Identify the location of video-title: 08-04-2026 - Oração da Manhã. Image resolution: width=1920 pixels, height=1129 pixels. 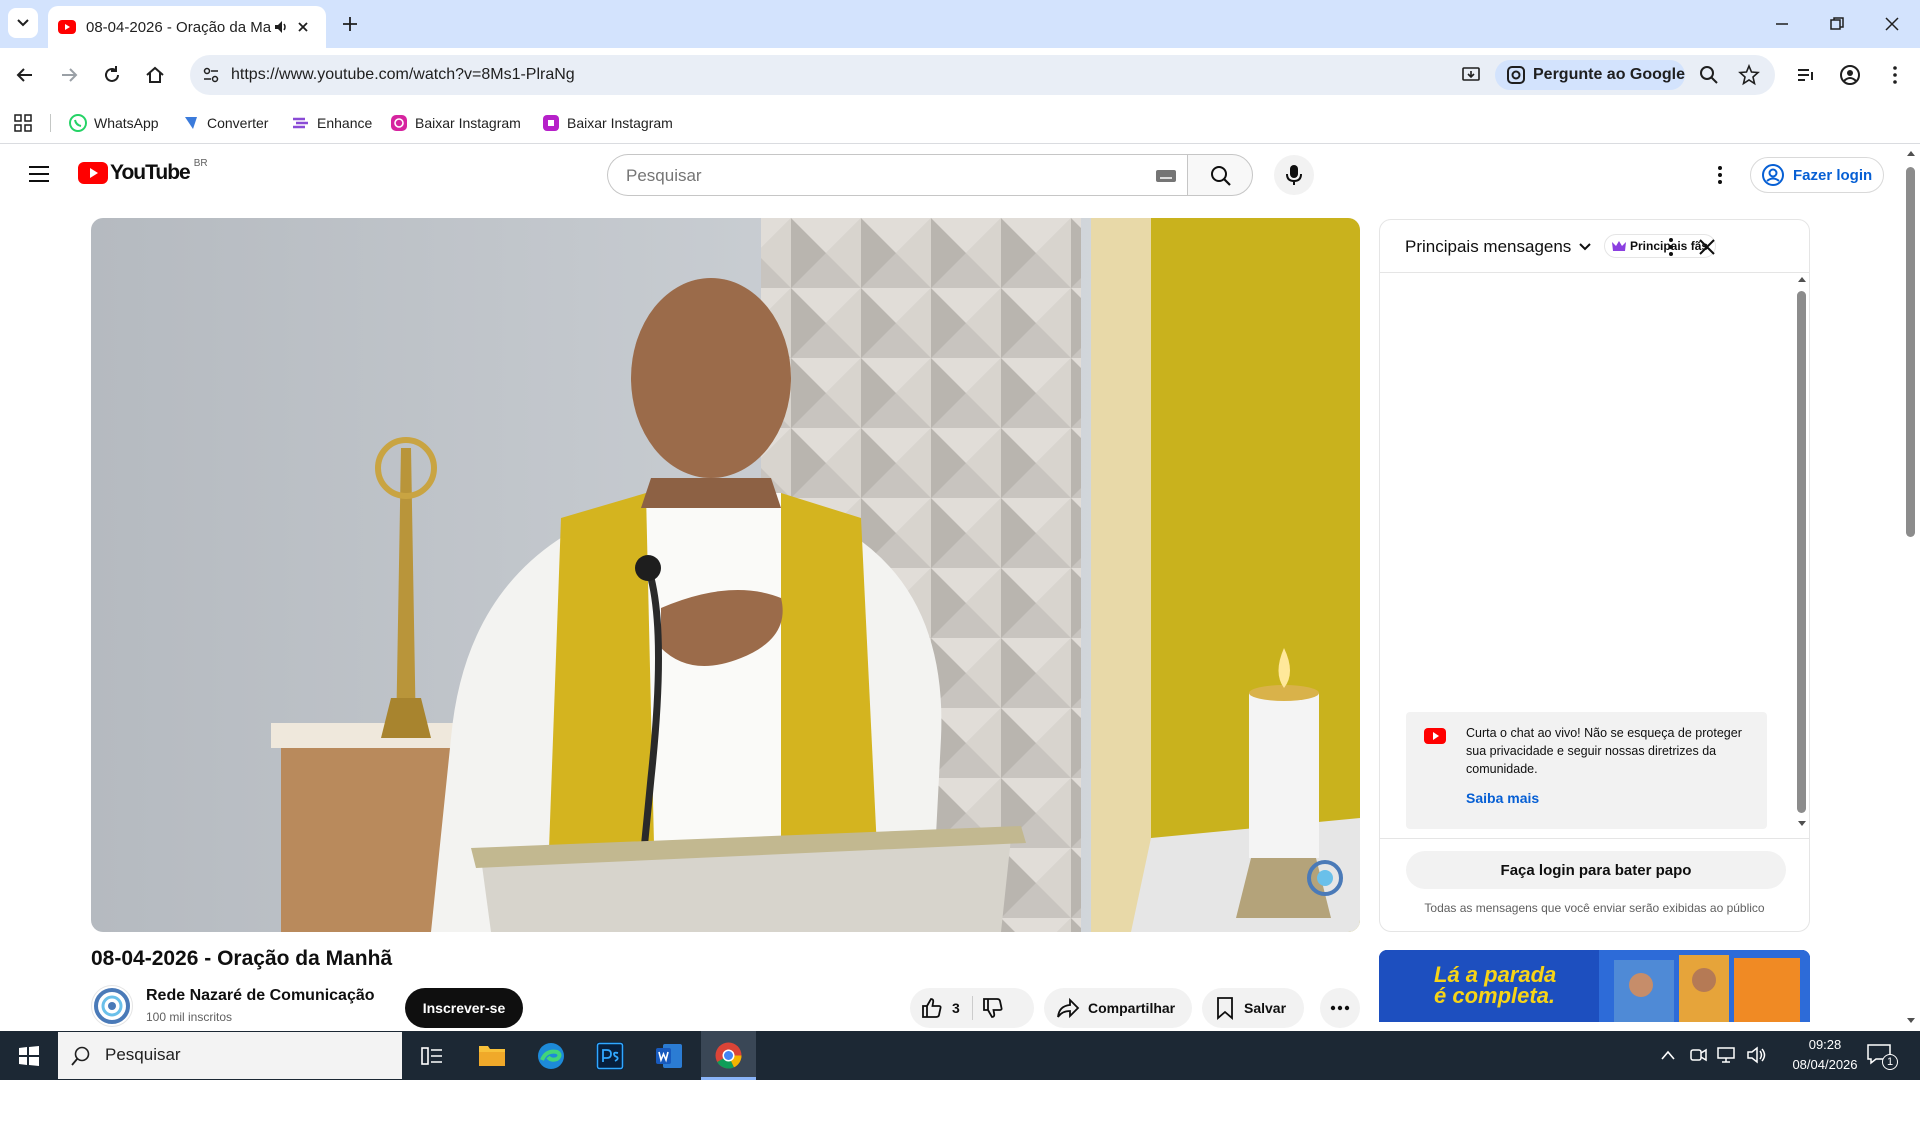
(242, 958).